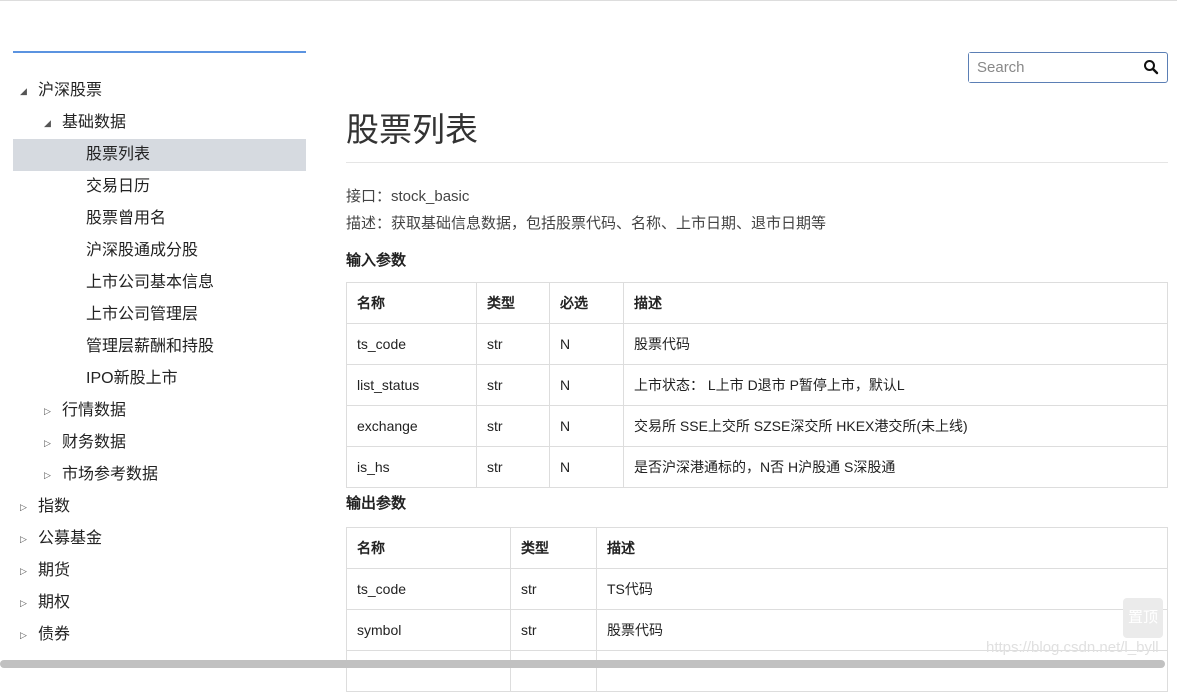 This screenshot has width=1177, height=692. I want to click on sidebar-item-label: 股票列表, so click(118, 154).